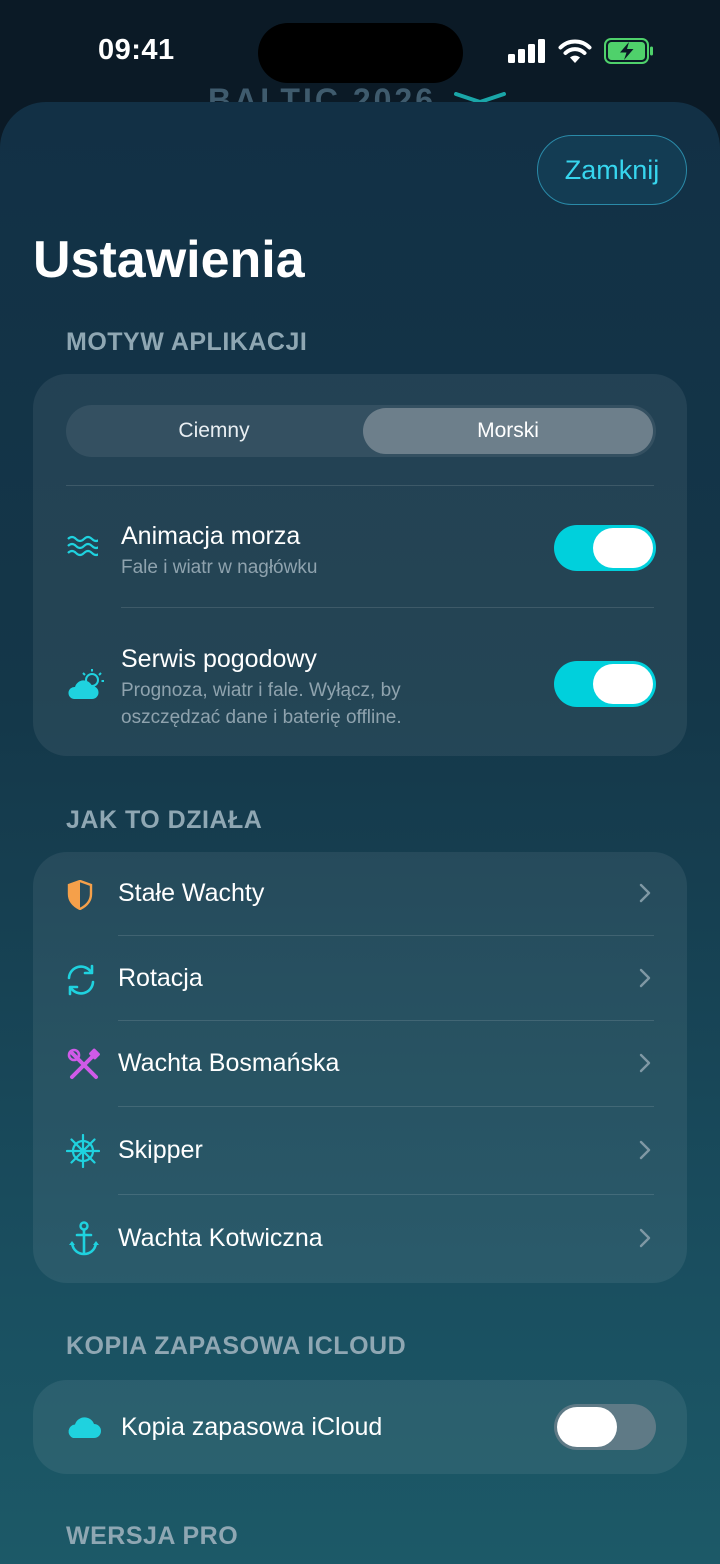 This screenshot has width=720, height=1564. I want to click on page-title: Ustawienia, so click(169, 260).